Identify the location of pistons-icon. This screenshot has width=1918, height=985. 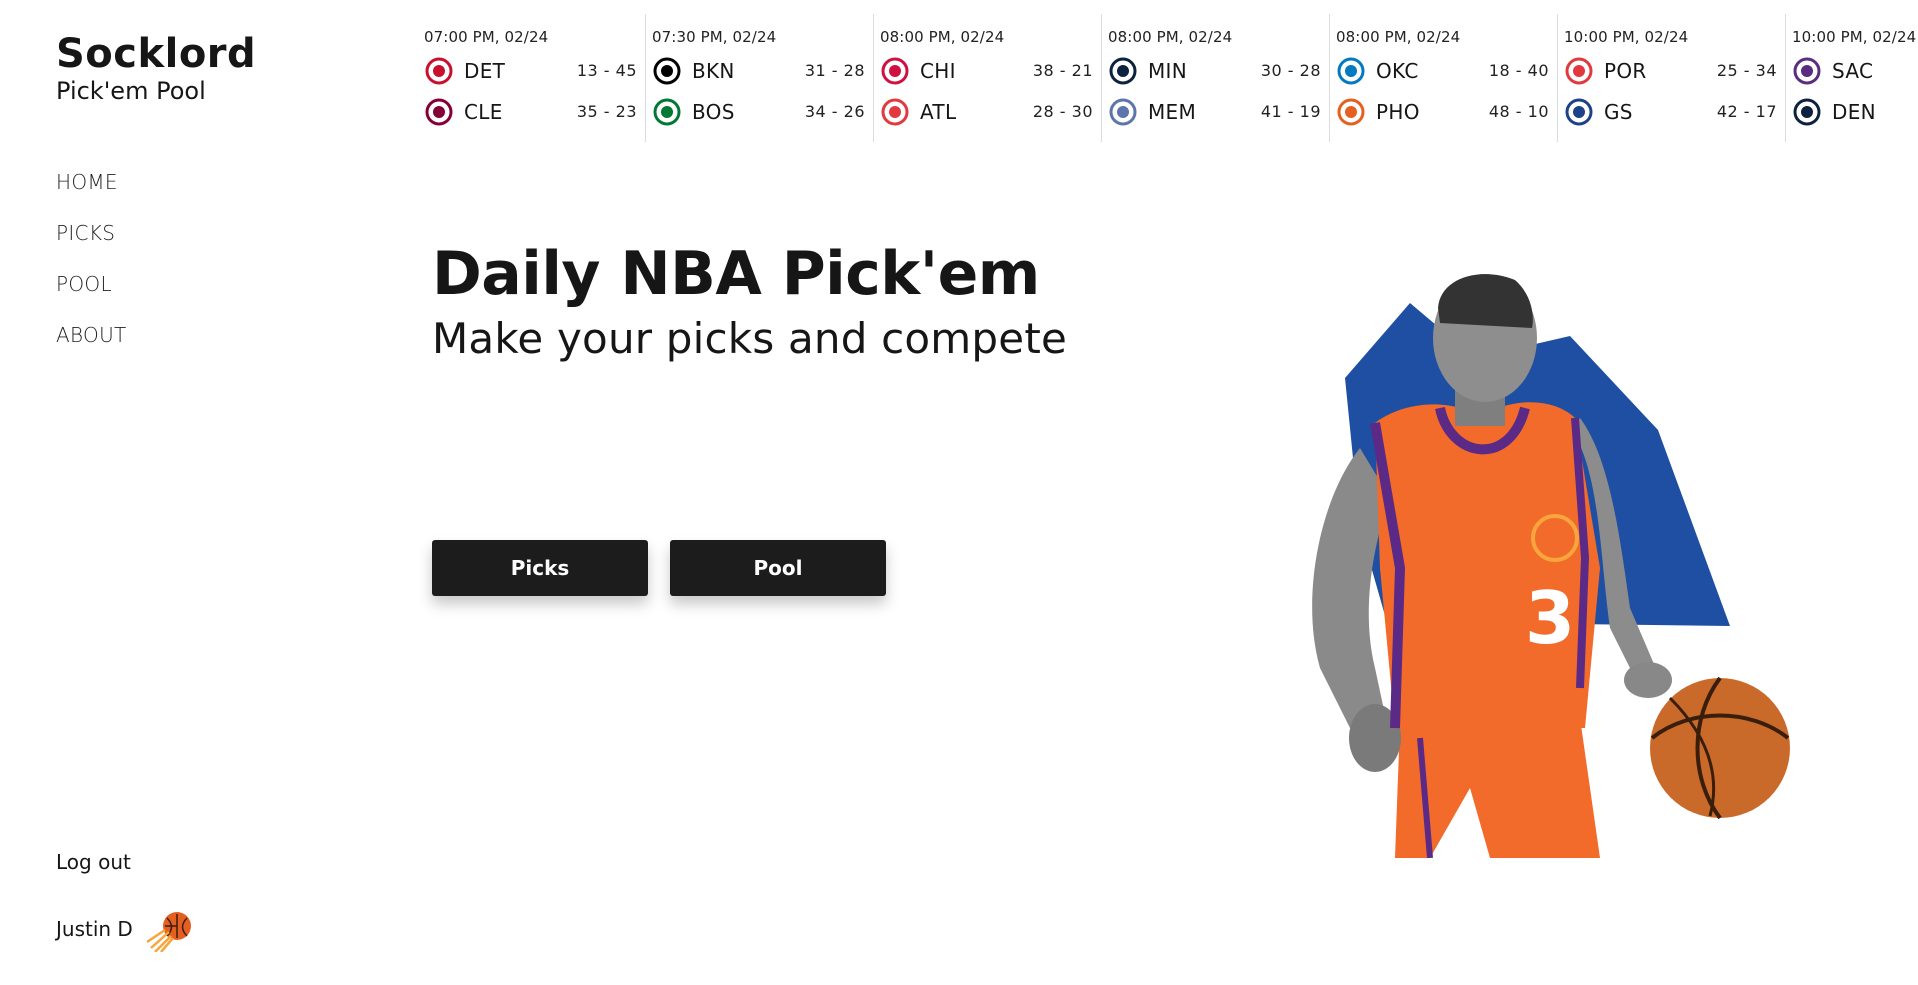
(439, 70).